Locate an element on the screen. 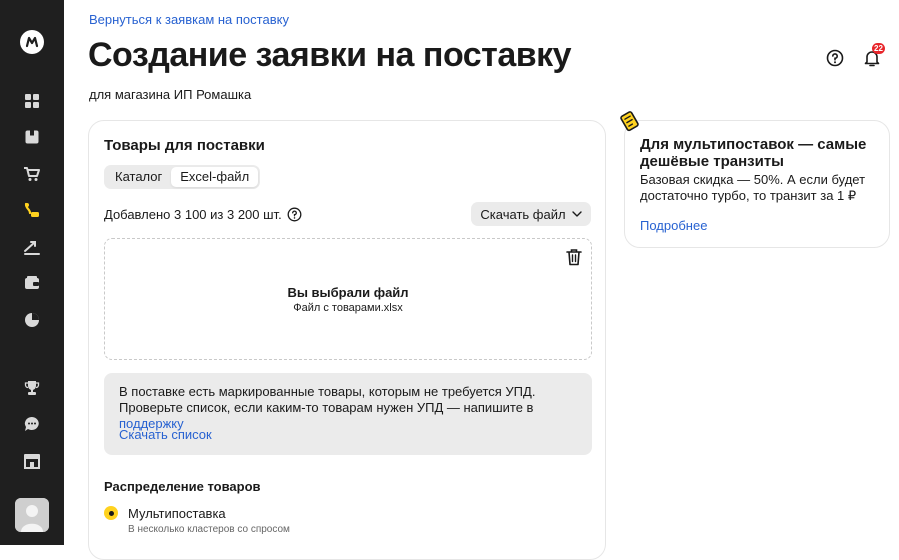 Image resolution: width=899 pixels, height=560 pixels. sidebar-dashboard-icon is located at coordinates (32, 101).